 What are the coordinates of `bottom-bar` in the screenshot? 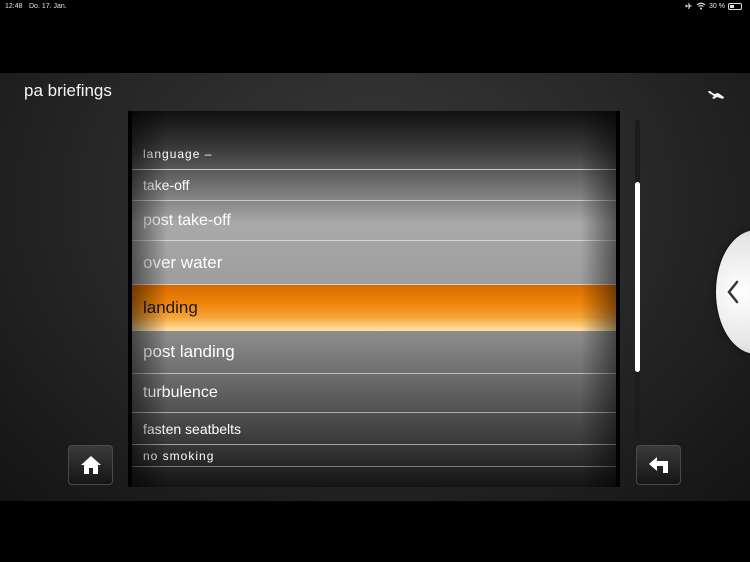 It's located at (375, 531).